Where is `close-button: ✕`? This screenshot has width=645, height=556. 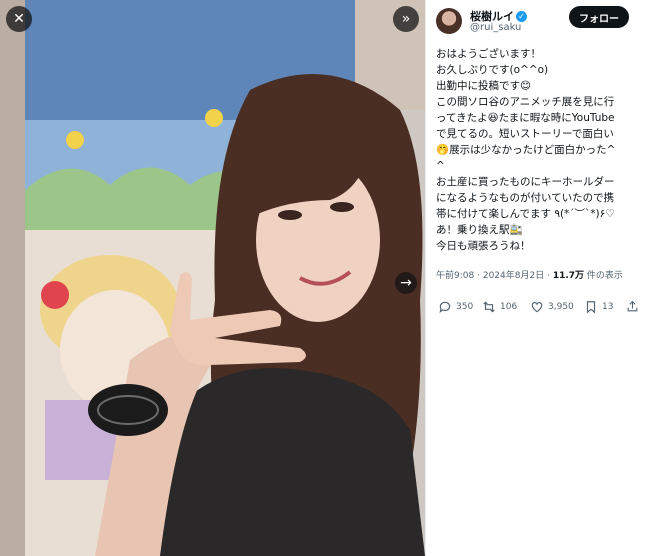
close-button: ✕ is located at coordinates (19, 19).